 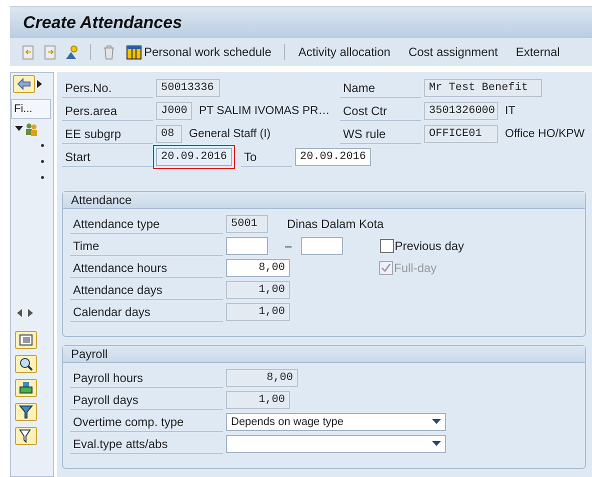 I want to click on group-title: Payroll, so click(x=324, y=354).